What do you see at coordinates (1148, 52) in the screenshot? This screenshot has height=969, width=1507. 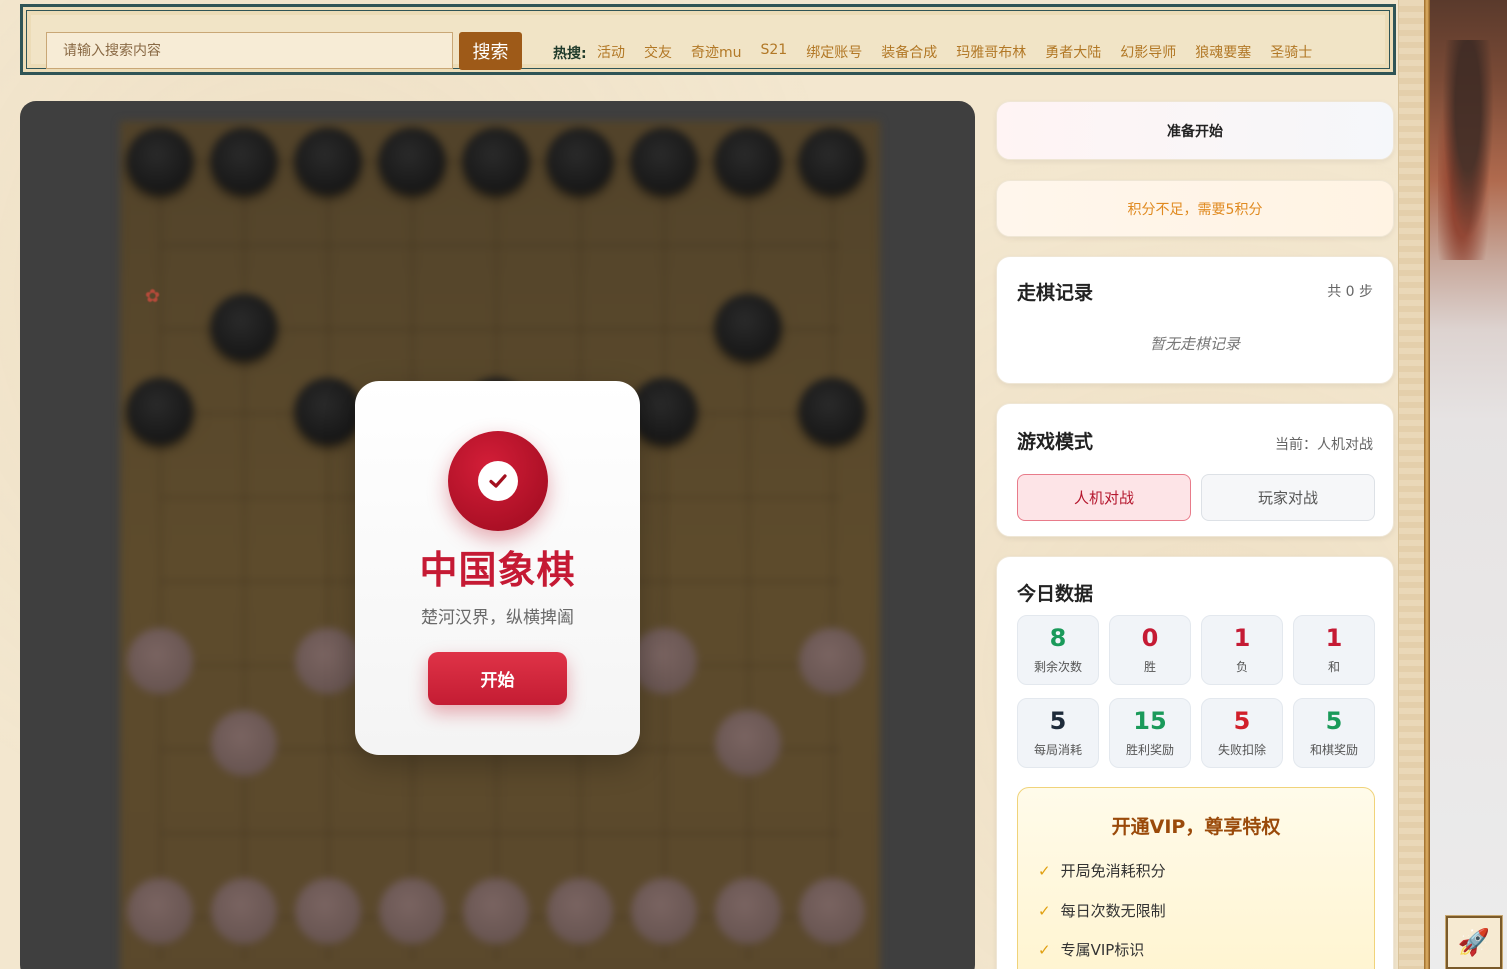 I see `hot-link: 幻影导师` at bounding box center [1148, 52].